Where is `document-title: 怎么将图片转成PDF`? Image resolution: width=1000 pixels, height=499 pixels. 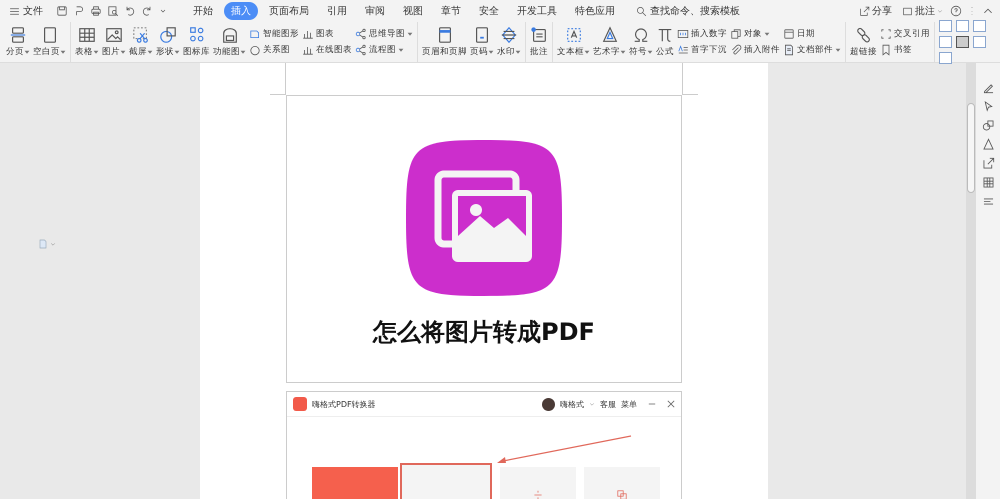
document-title: 怎么将图片转成PDF is located at coordinates (484, 332).